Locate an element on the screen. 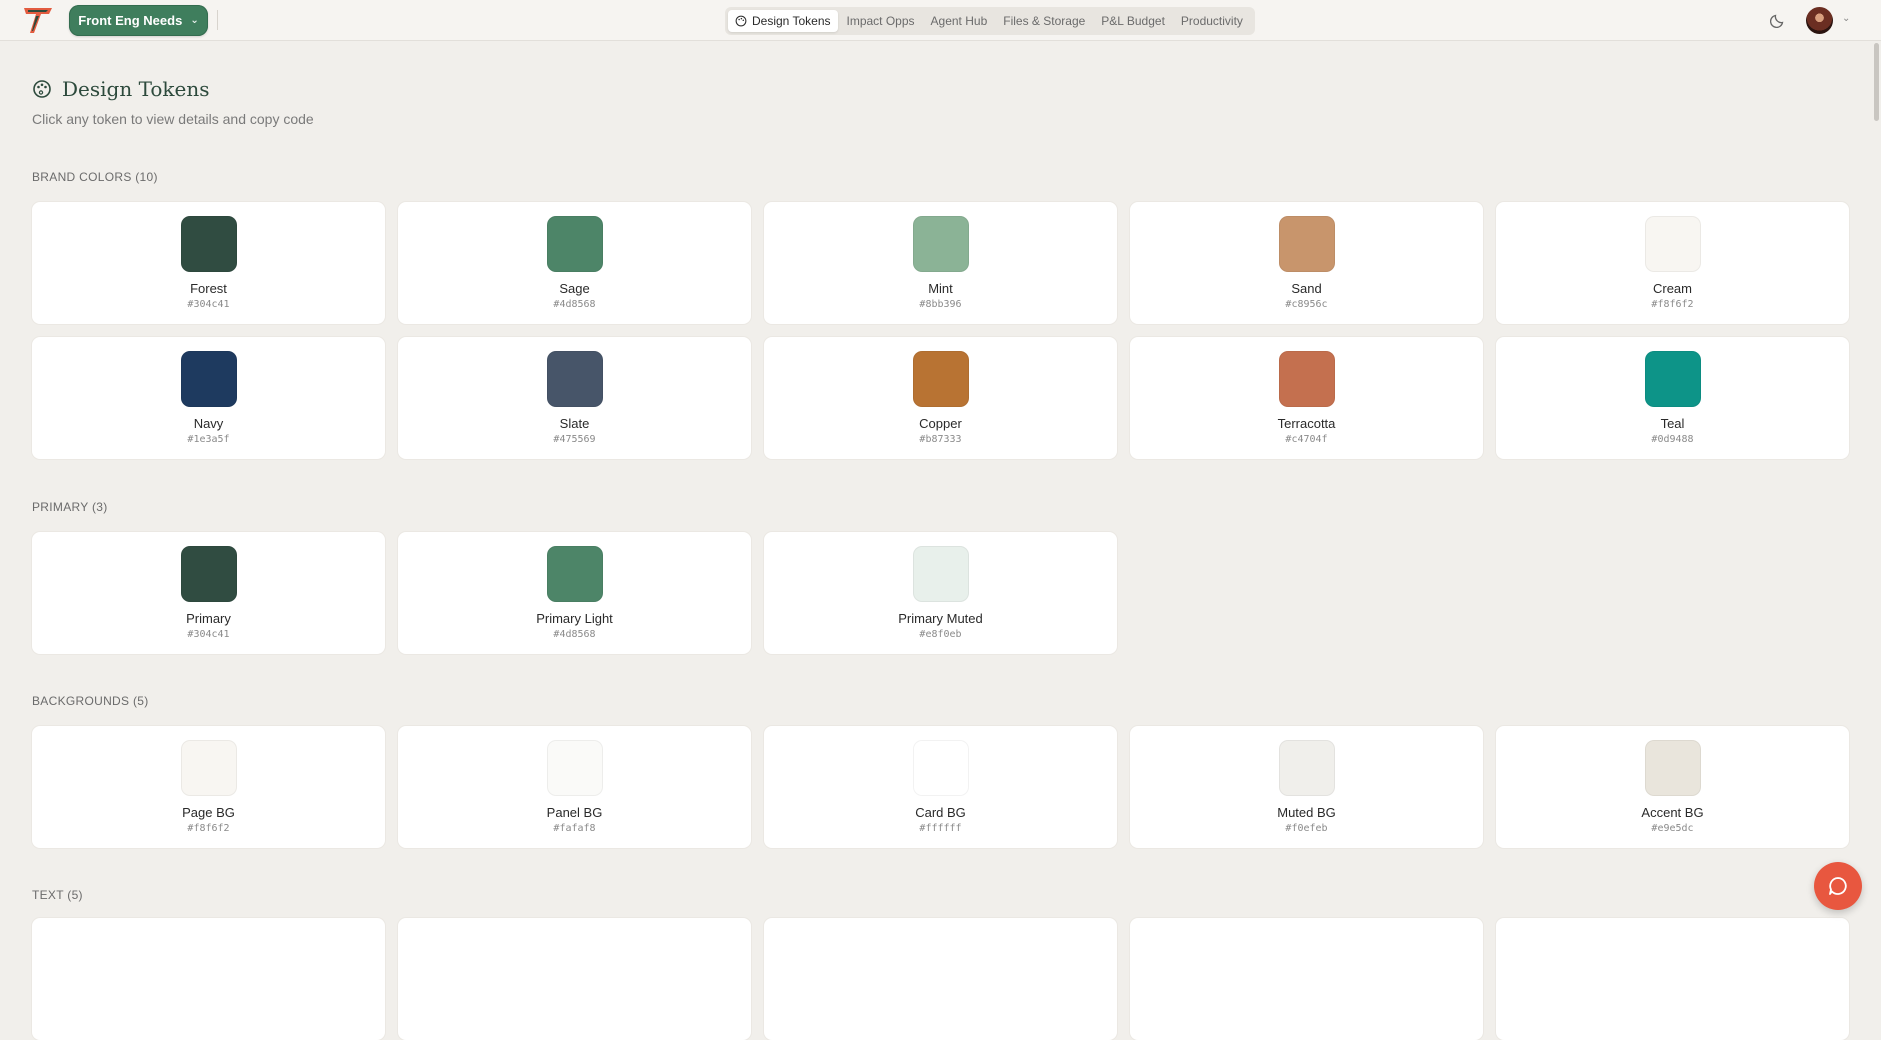 This screenshot has width=1881, height=1040. section-label-backgrounds: BACKGROUNDS (5) is located at coordinates (90, 701).